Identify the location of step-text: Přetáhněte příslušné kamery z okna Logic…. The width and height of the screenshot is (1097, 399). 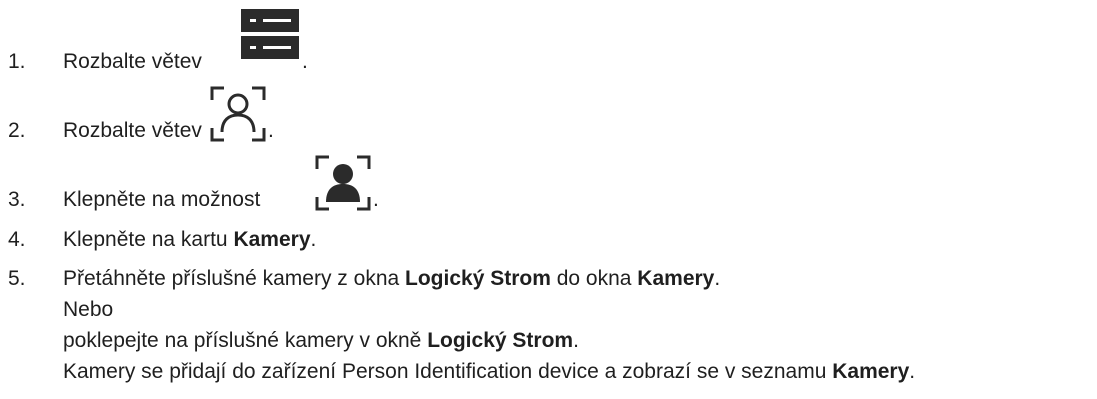
(392, 278).